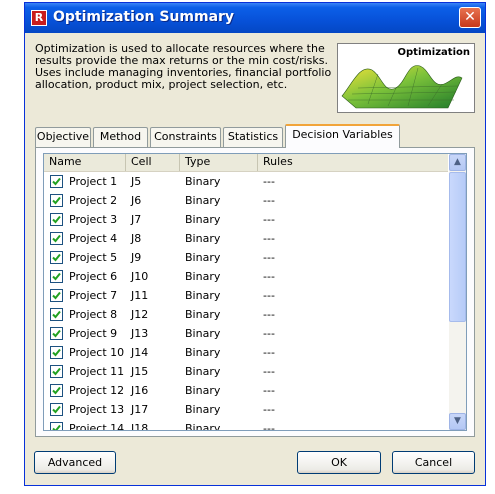  What do you see at coordinates (140, 371) in the screenshot?
I see `variable-cell: J15` at bounding box center [140, 371].